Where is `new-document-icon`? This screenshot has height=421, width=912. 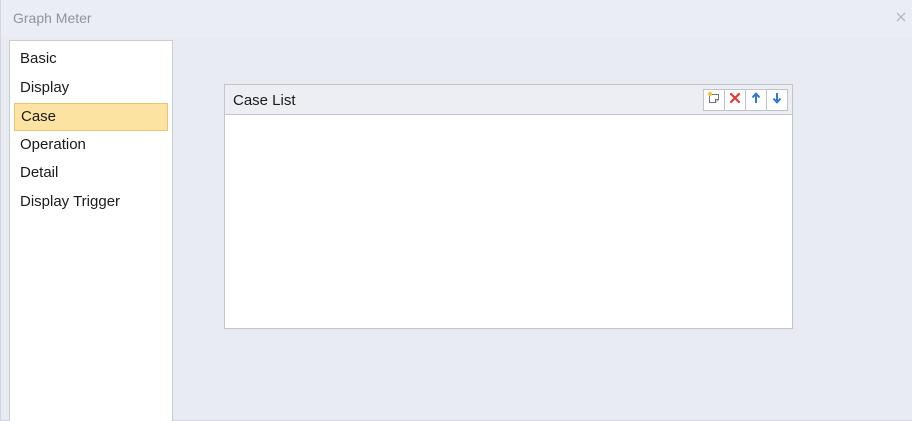 new-document-icon is located at coordinates (714, 100).